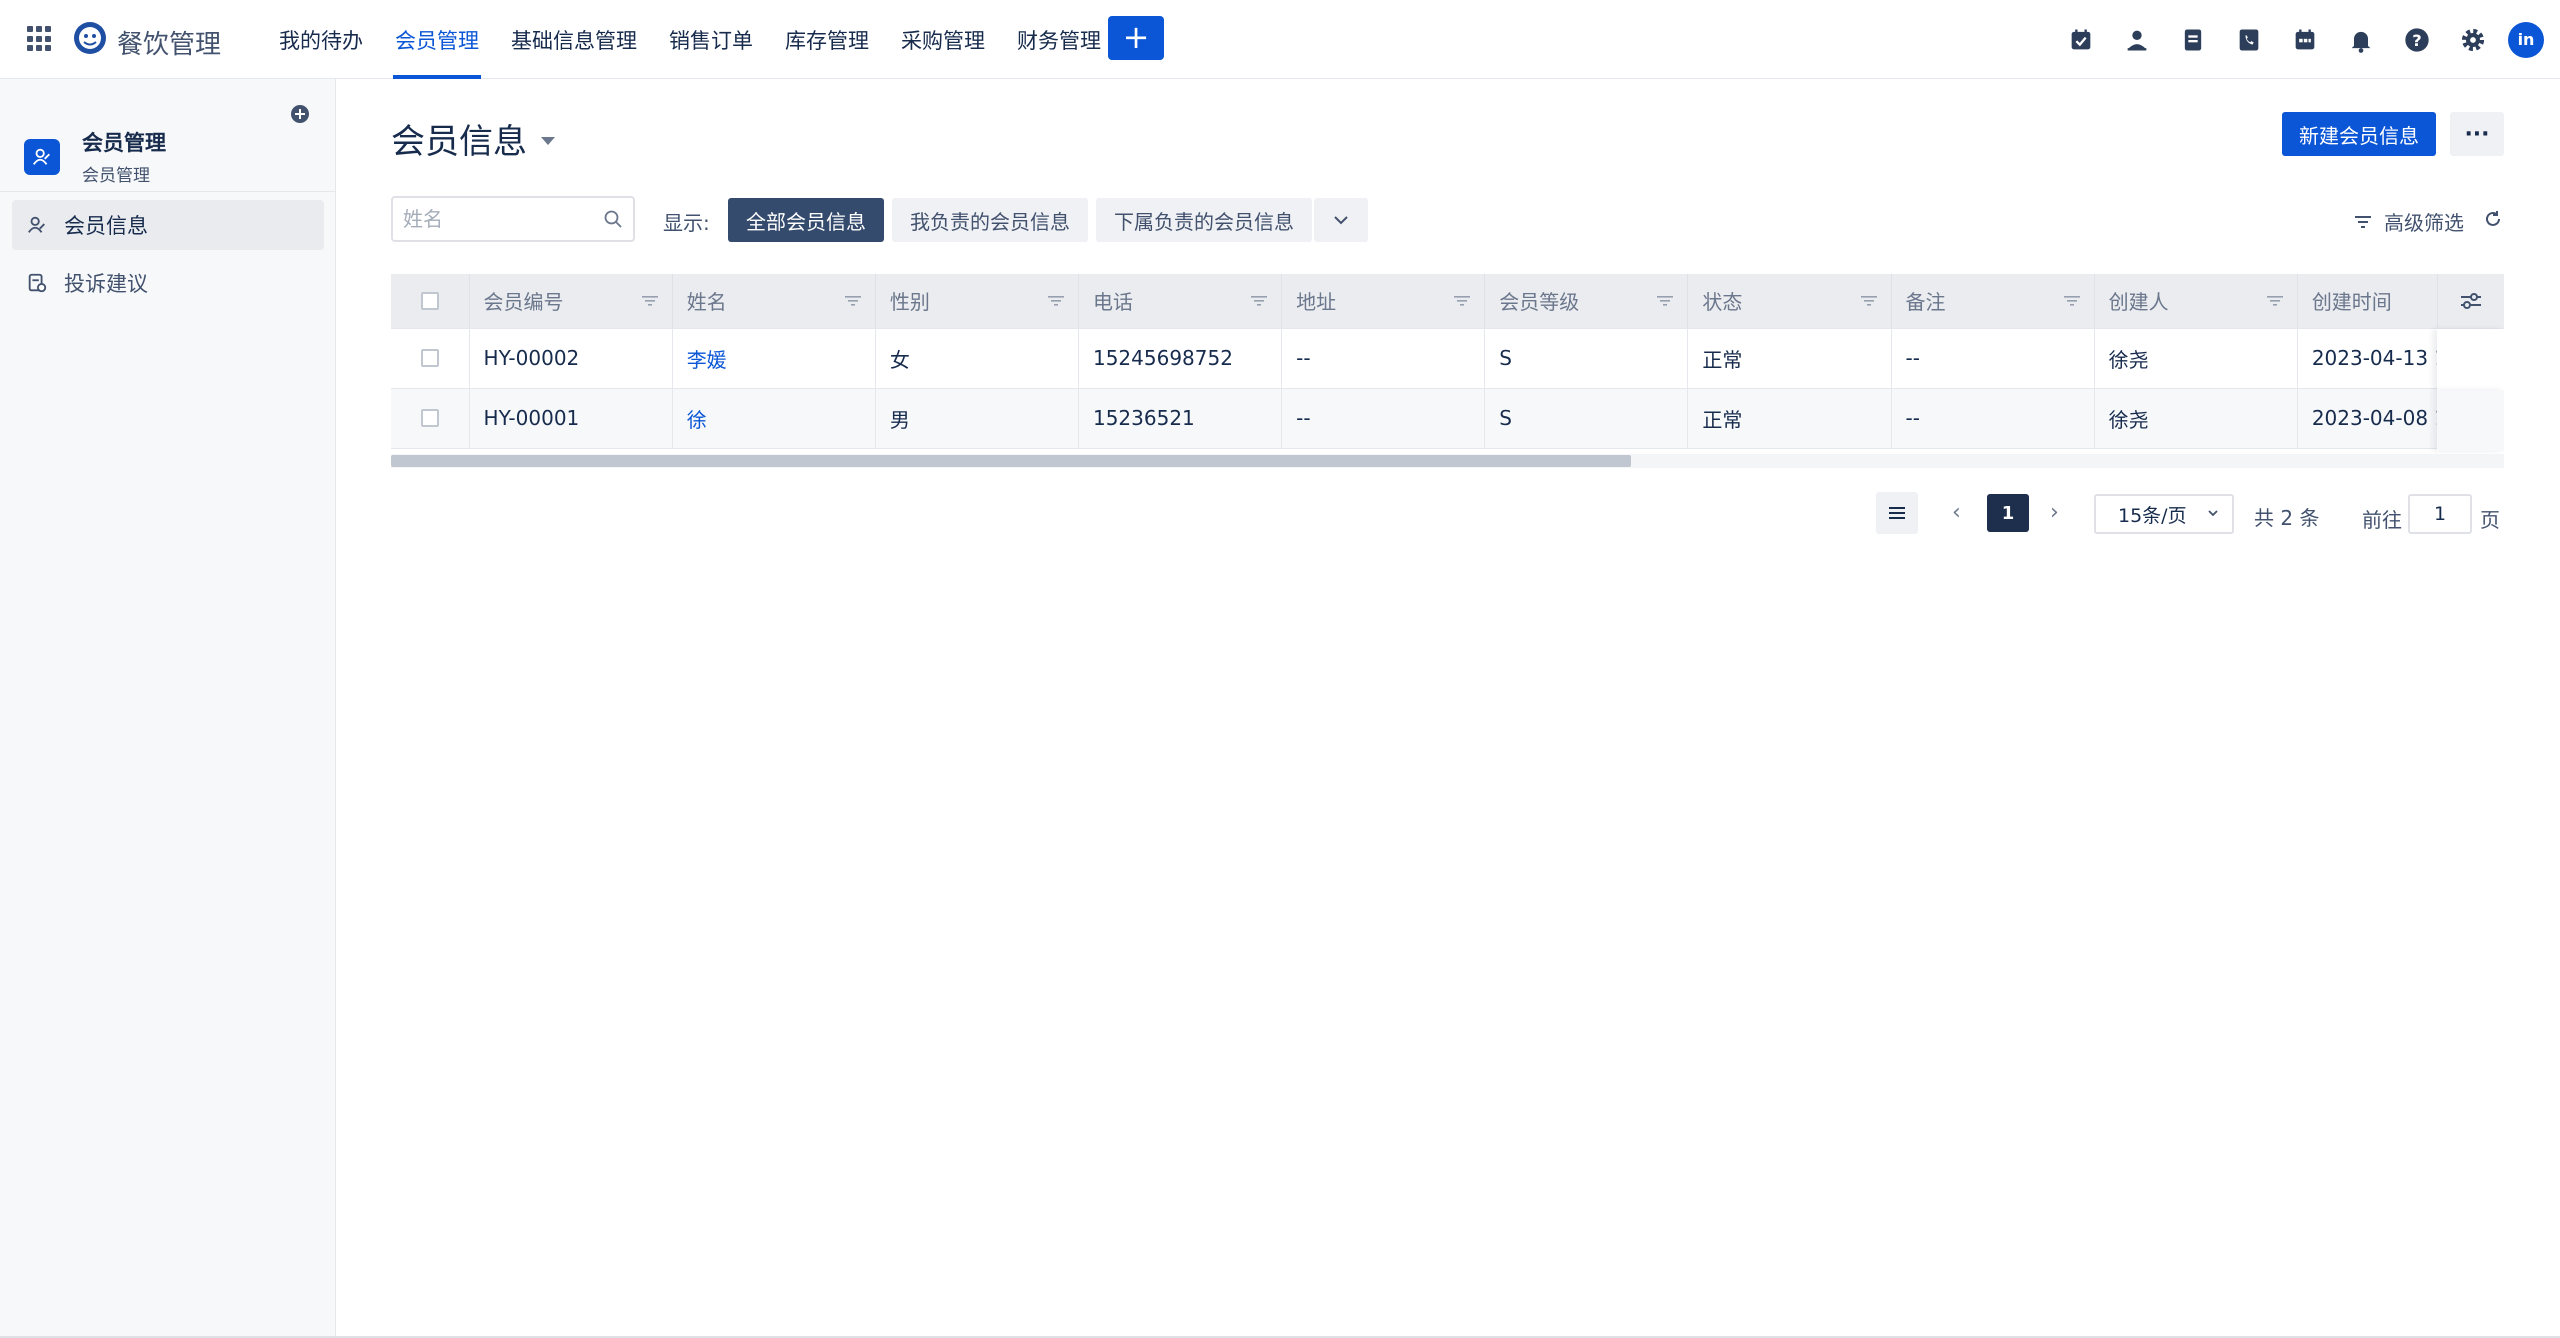 The width and height of the screenshot is (2560, 1338). What do you see at coordinates (977, 301) in the screenshot?
I see `column-header: 性别` at bounding box center [977, 301].